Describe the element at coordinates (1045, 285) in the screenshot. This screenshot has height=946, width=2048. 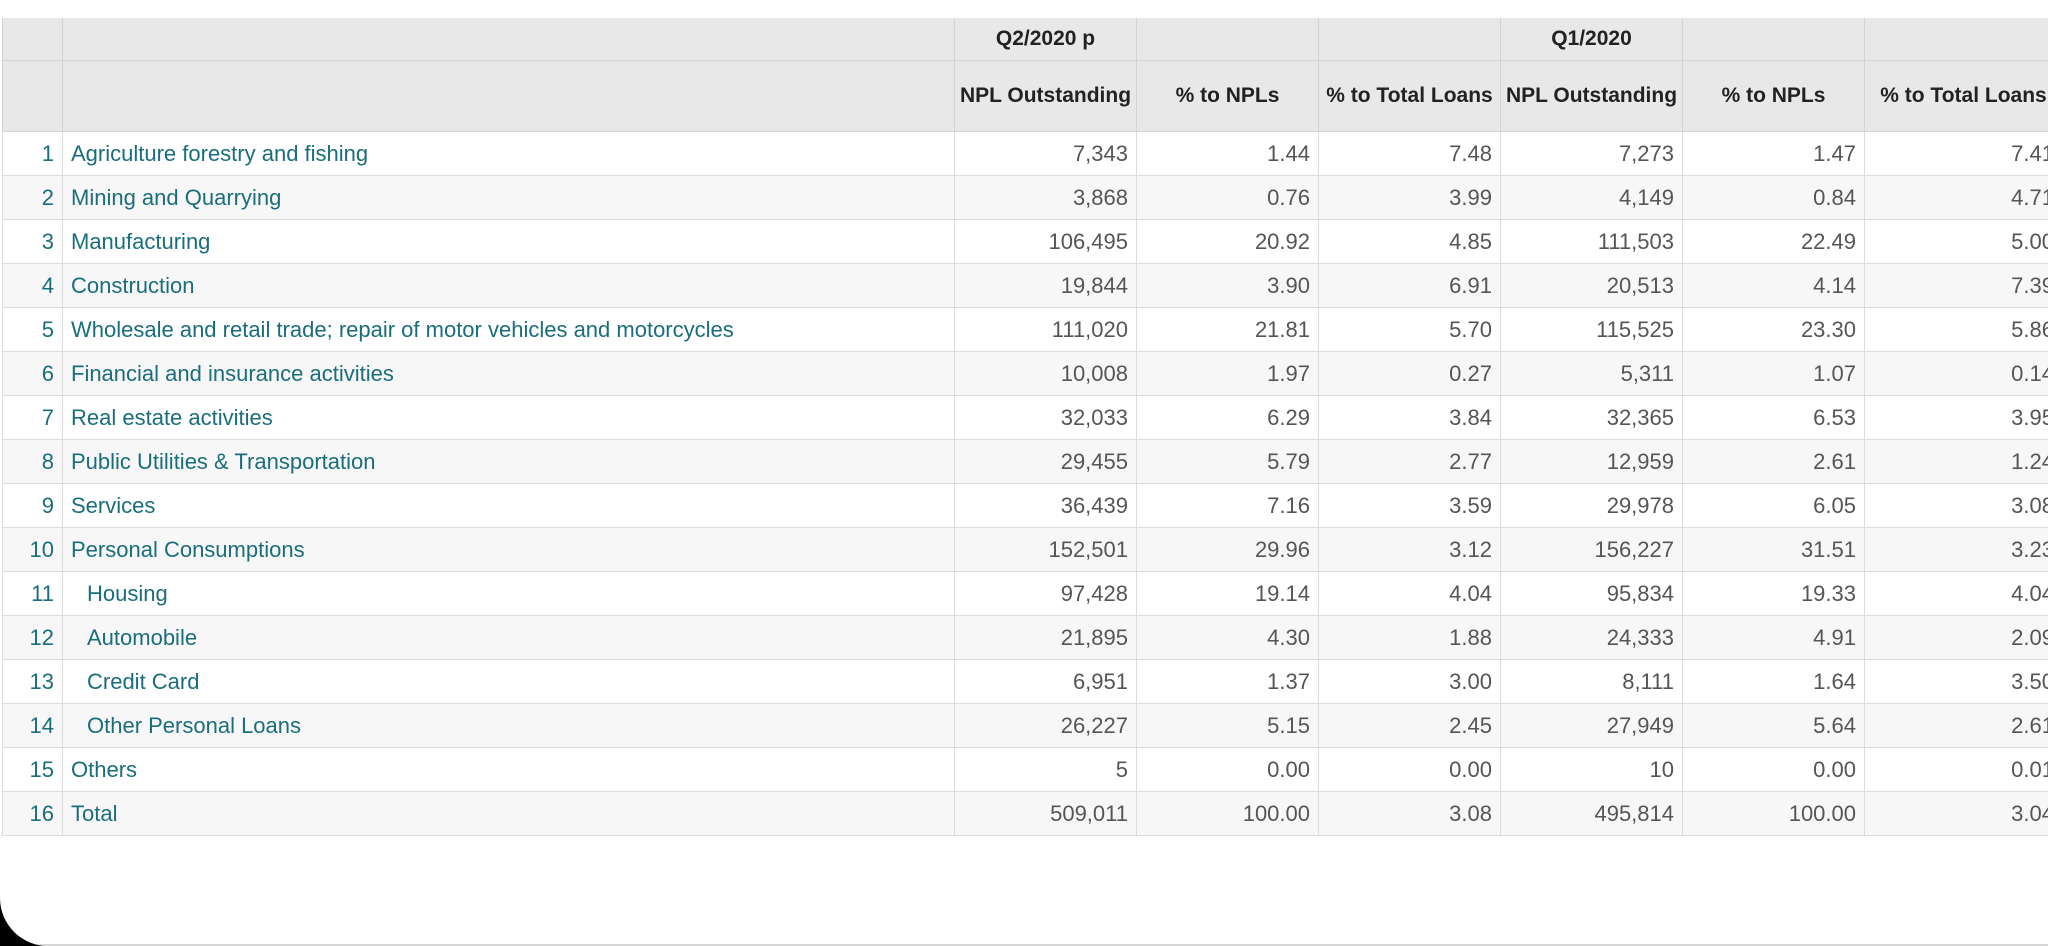
I see `table-cell: 19,844` at that location.